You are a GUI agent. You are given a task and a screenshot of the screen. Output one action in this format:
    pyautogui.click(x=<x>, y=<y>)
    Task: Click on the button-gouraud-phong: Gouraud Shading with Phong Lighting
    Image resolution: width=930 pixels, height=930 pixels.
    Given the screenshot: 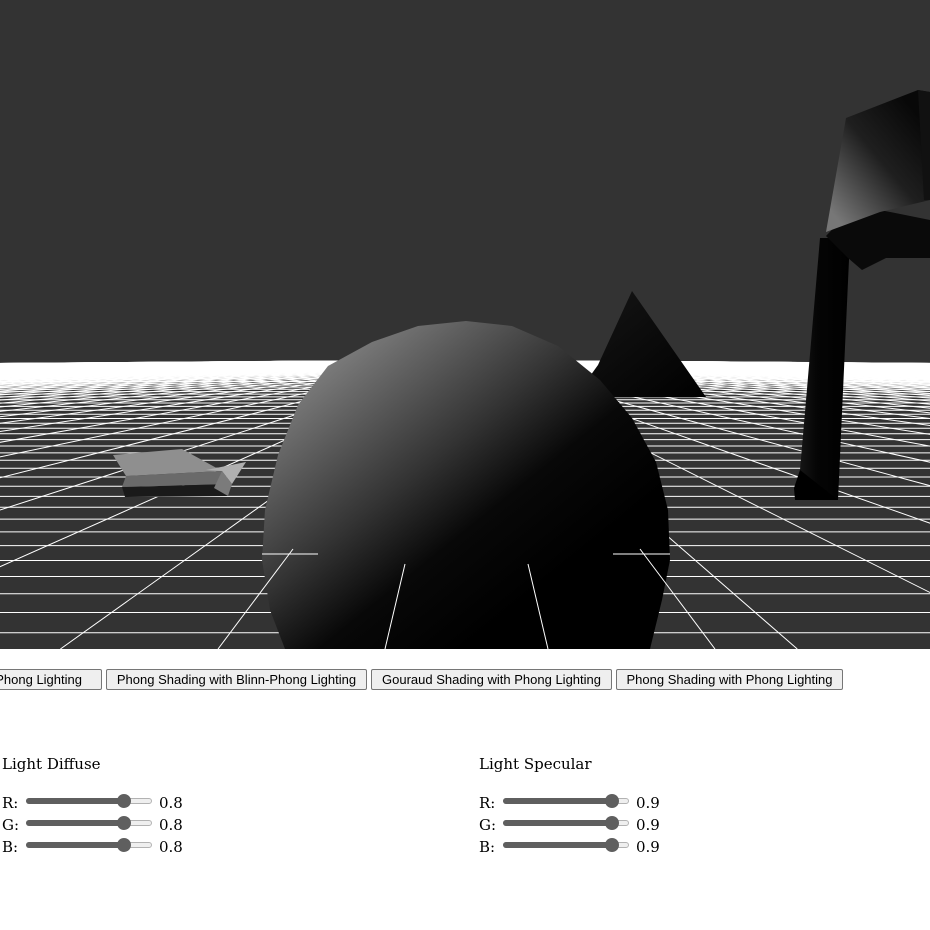 What is the action you would take?
    pyautogui.click(x=491, y=679)
    